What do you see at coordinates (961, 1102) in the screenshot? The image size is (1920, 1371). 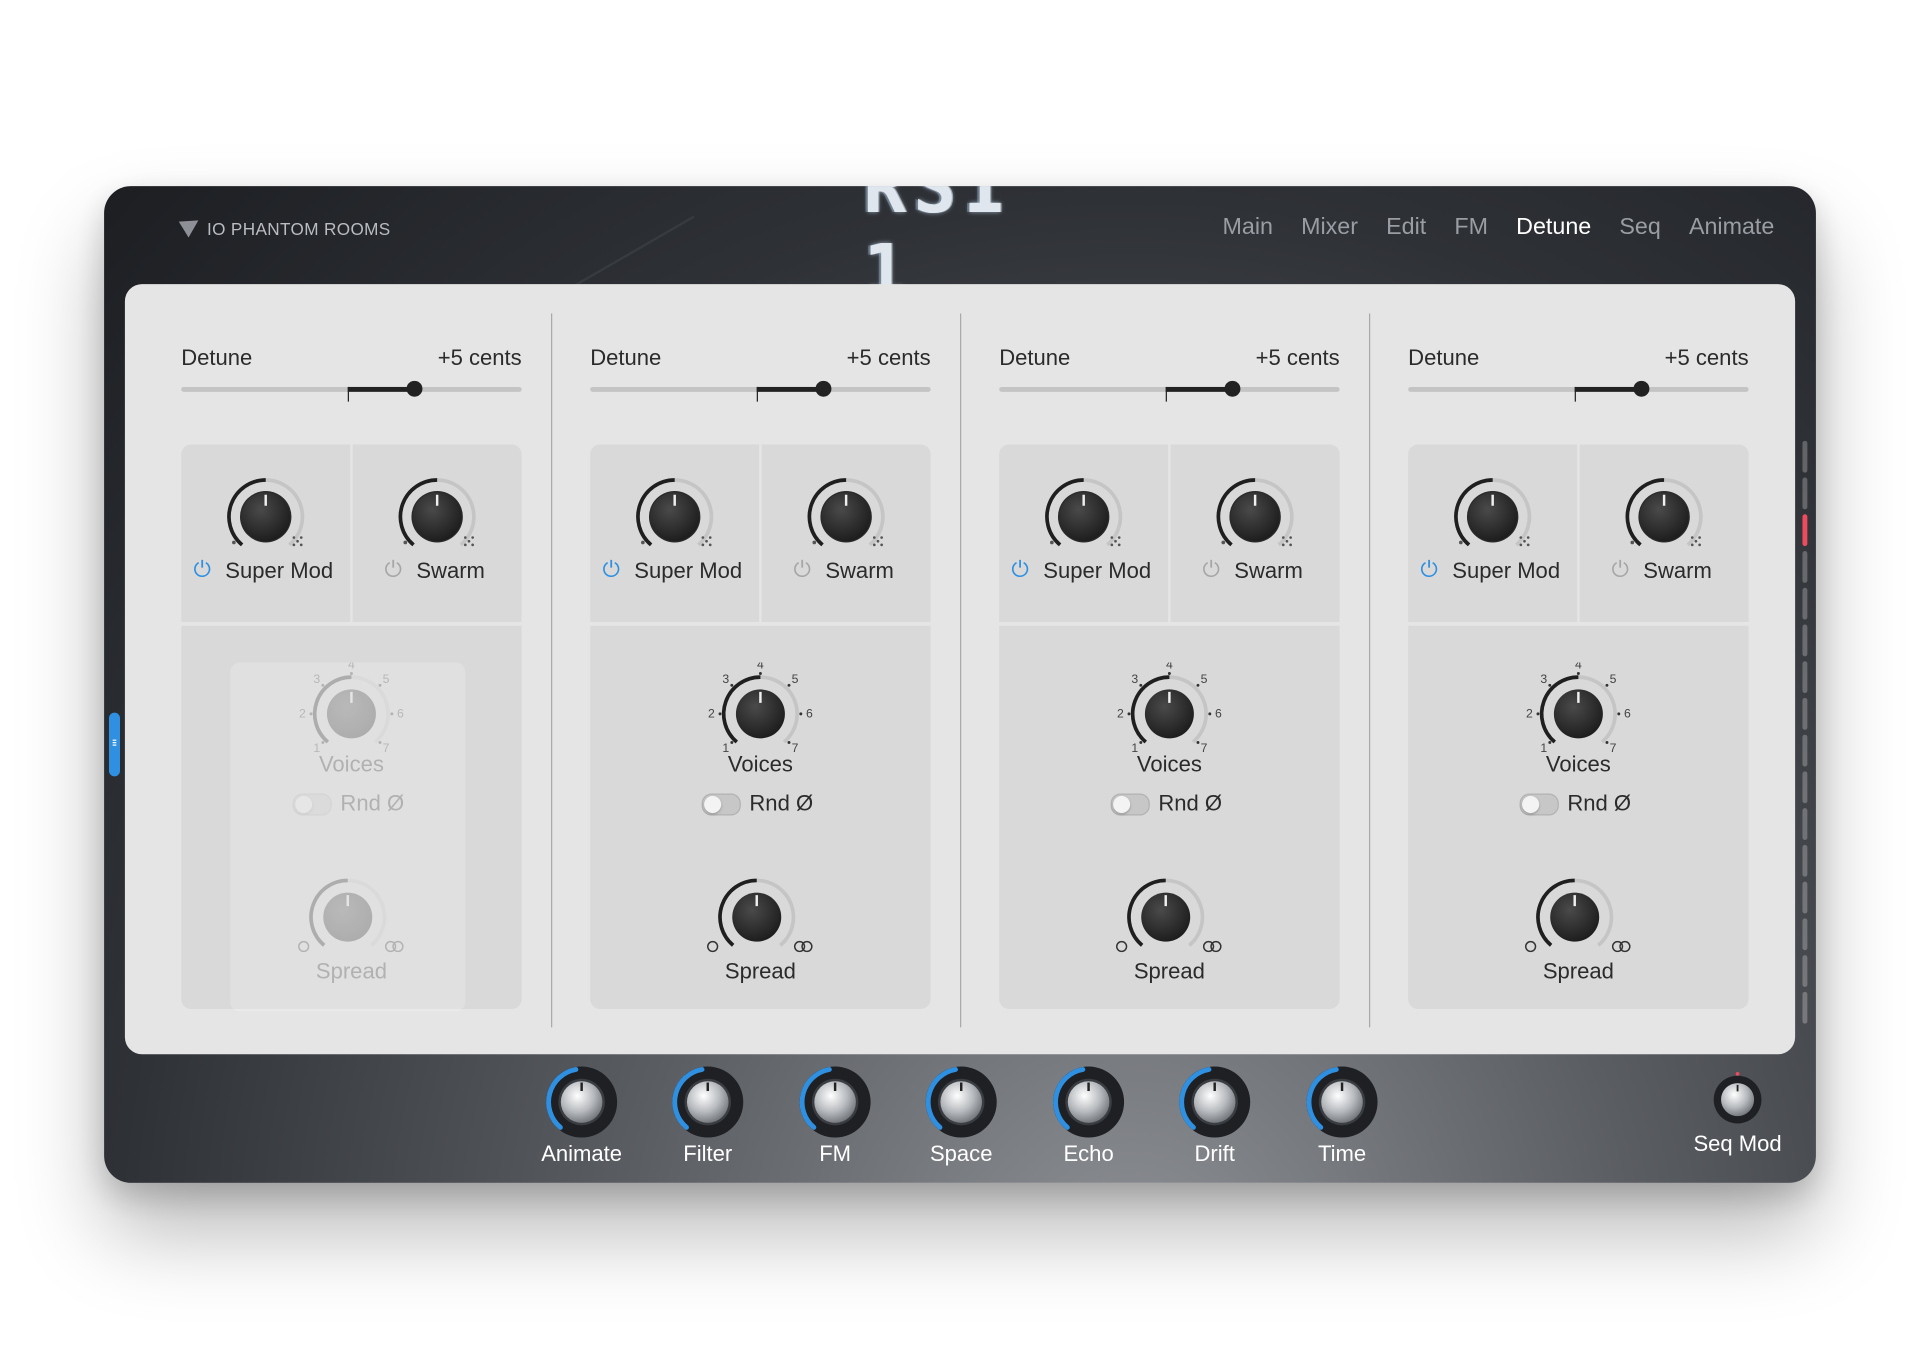 I see `space-knob` at bounding box center [961, 1102].